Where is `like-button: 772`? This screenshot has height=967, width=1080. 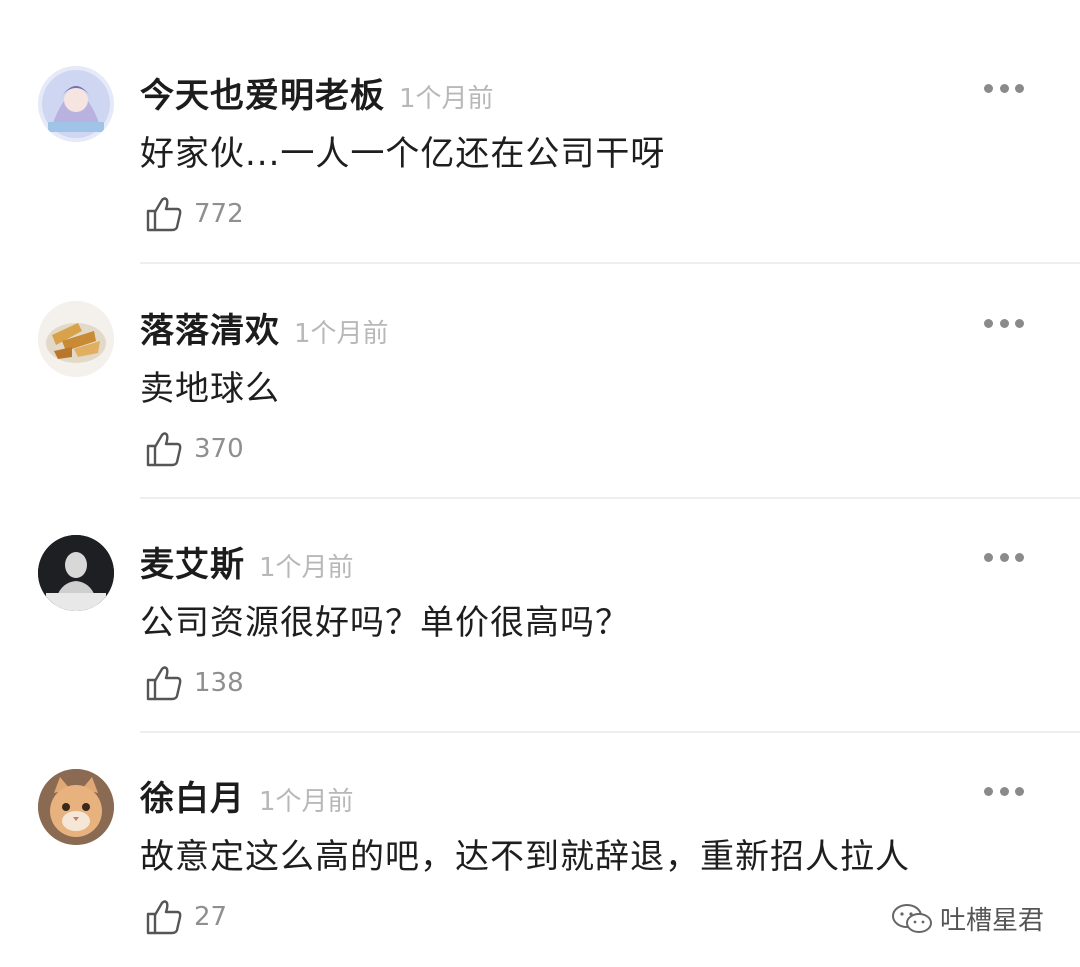 like-button: 772 is located at coordinates (194, 214).